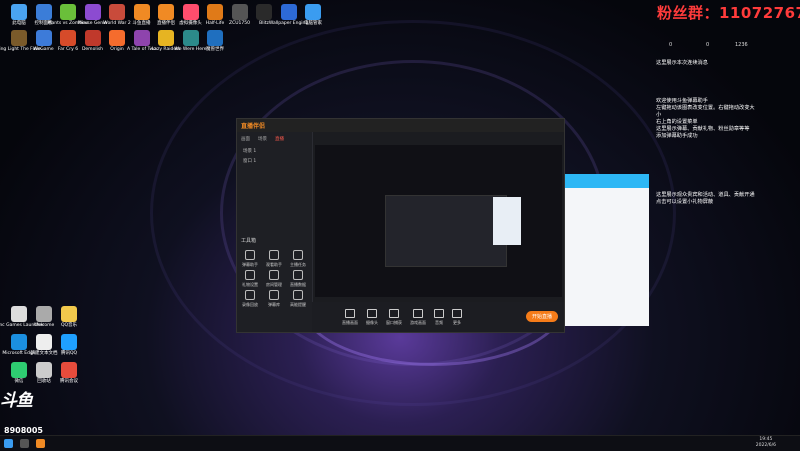 The width and height of the screenshot is (800, 451). I want to click on tool-button: 弹幕库, so click(274, 299).